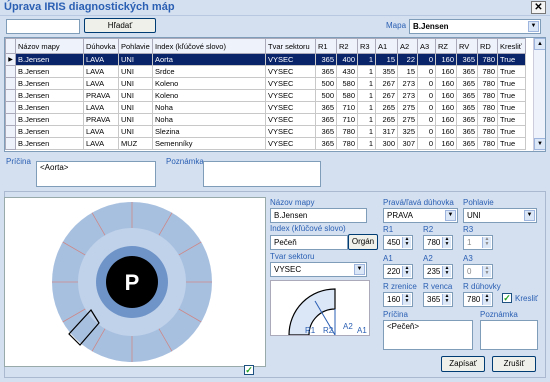 This screenshot has width=550, height=382. Describe the element at coordinates (318, 269) in the screenshot. I see `shape-select: VYSEC ▼` at that location.